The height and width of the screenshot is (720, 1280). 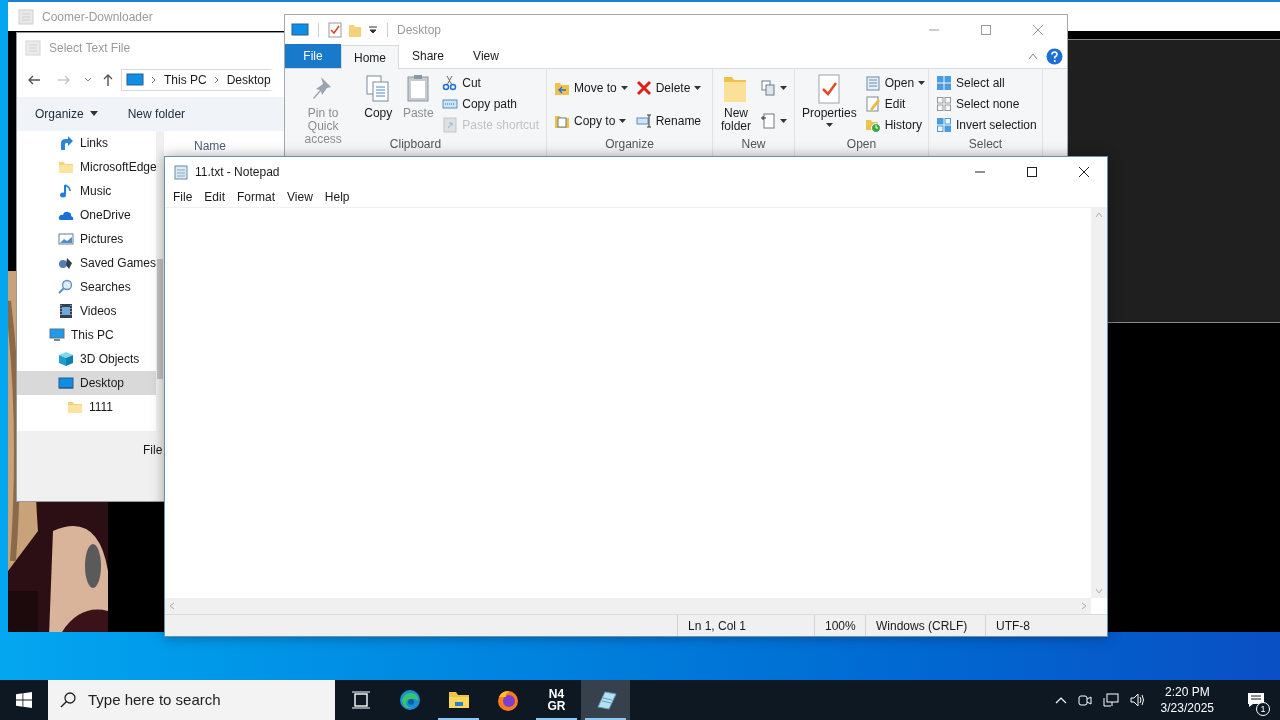 What do you see at coordinates (872, 125) in the screenshot?
I see `folder-clock-icon` at bounding box center [872, 125].